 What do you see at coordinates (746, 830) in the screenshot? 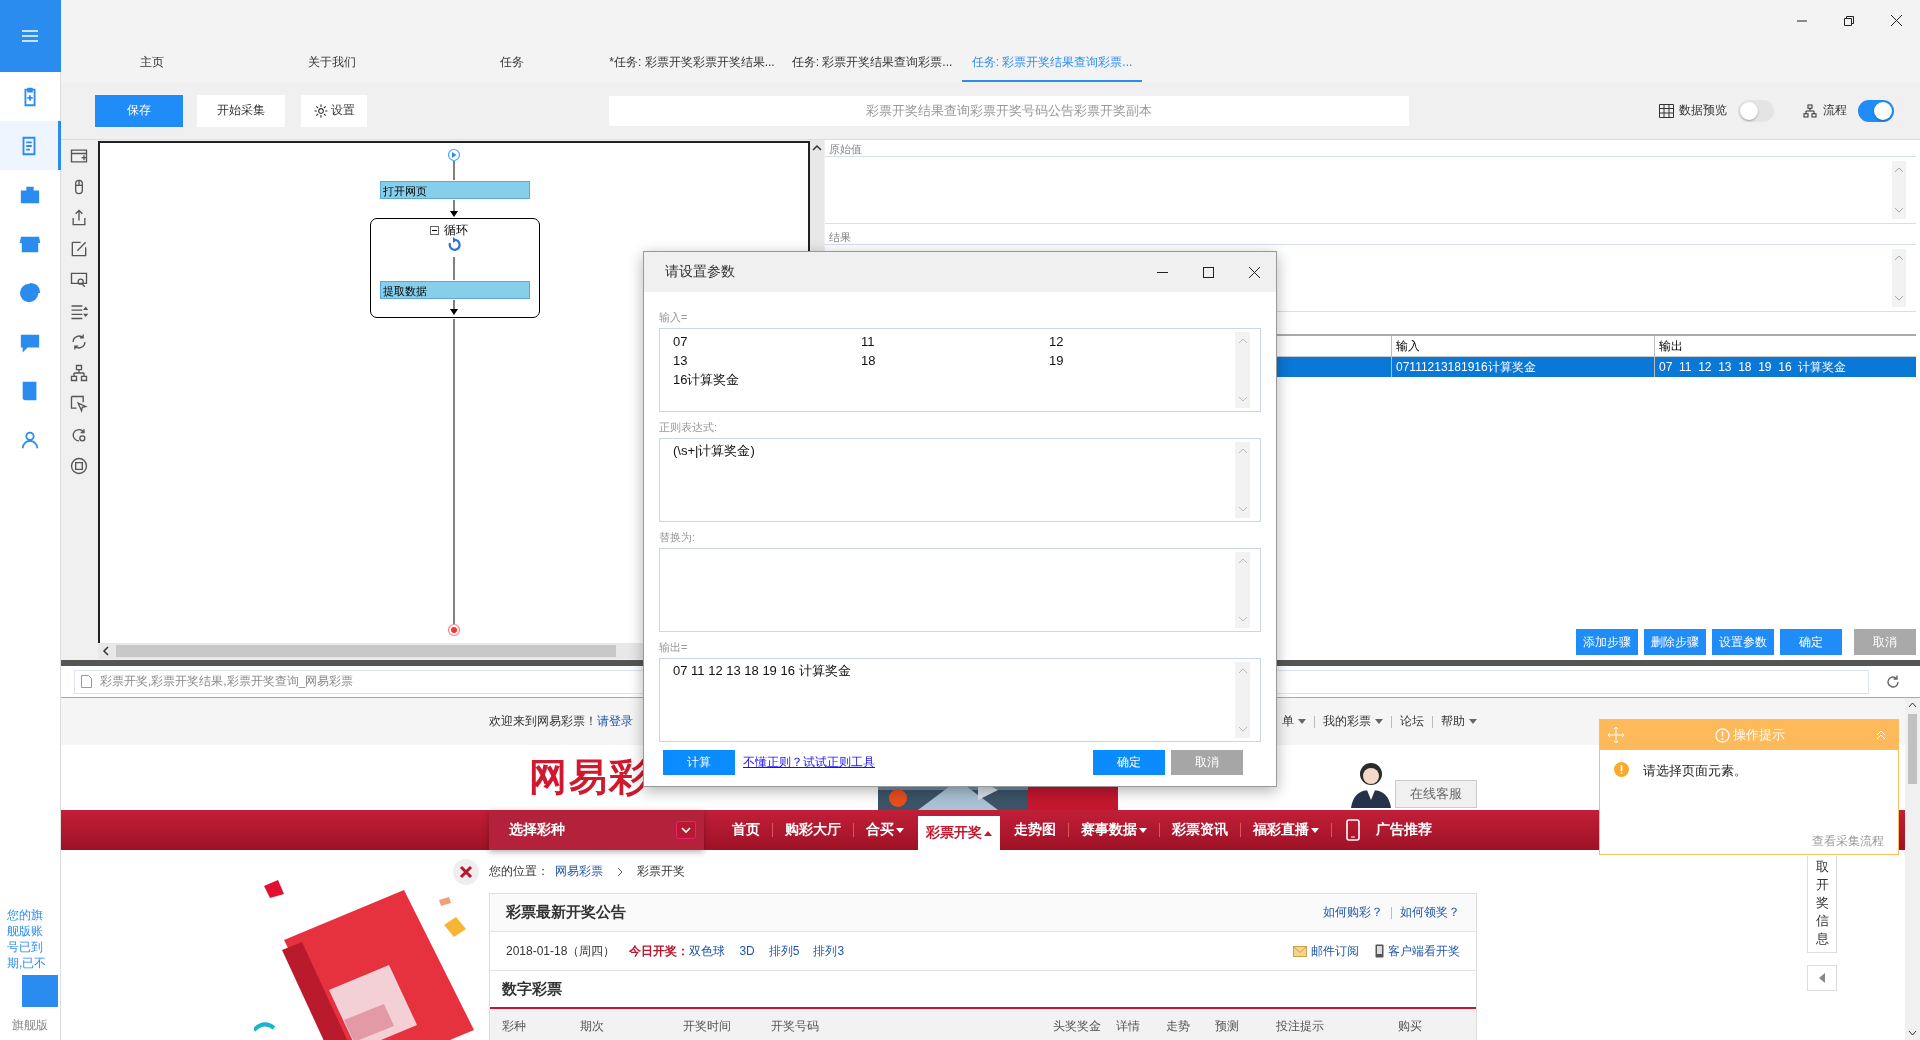
I see `nav-link: 首页` at bounding box center [746, 830].